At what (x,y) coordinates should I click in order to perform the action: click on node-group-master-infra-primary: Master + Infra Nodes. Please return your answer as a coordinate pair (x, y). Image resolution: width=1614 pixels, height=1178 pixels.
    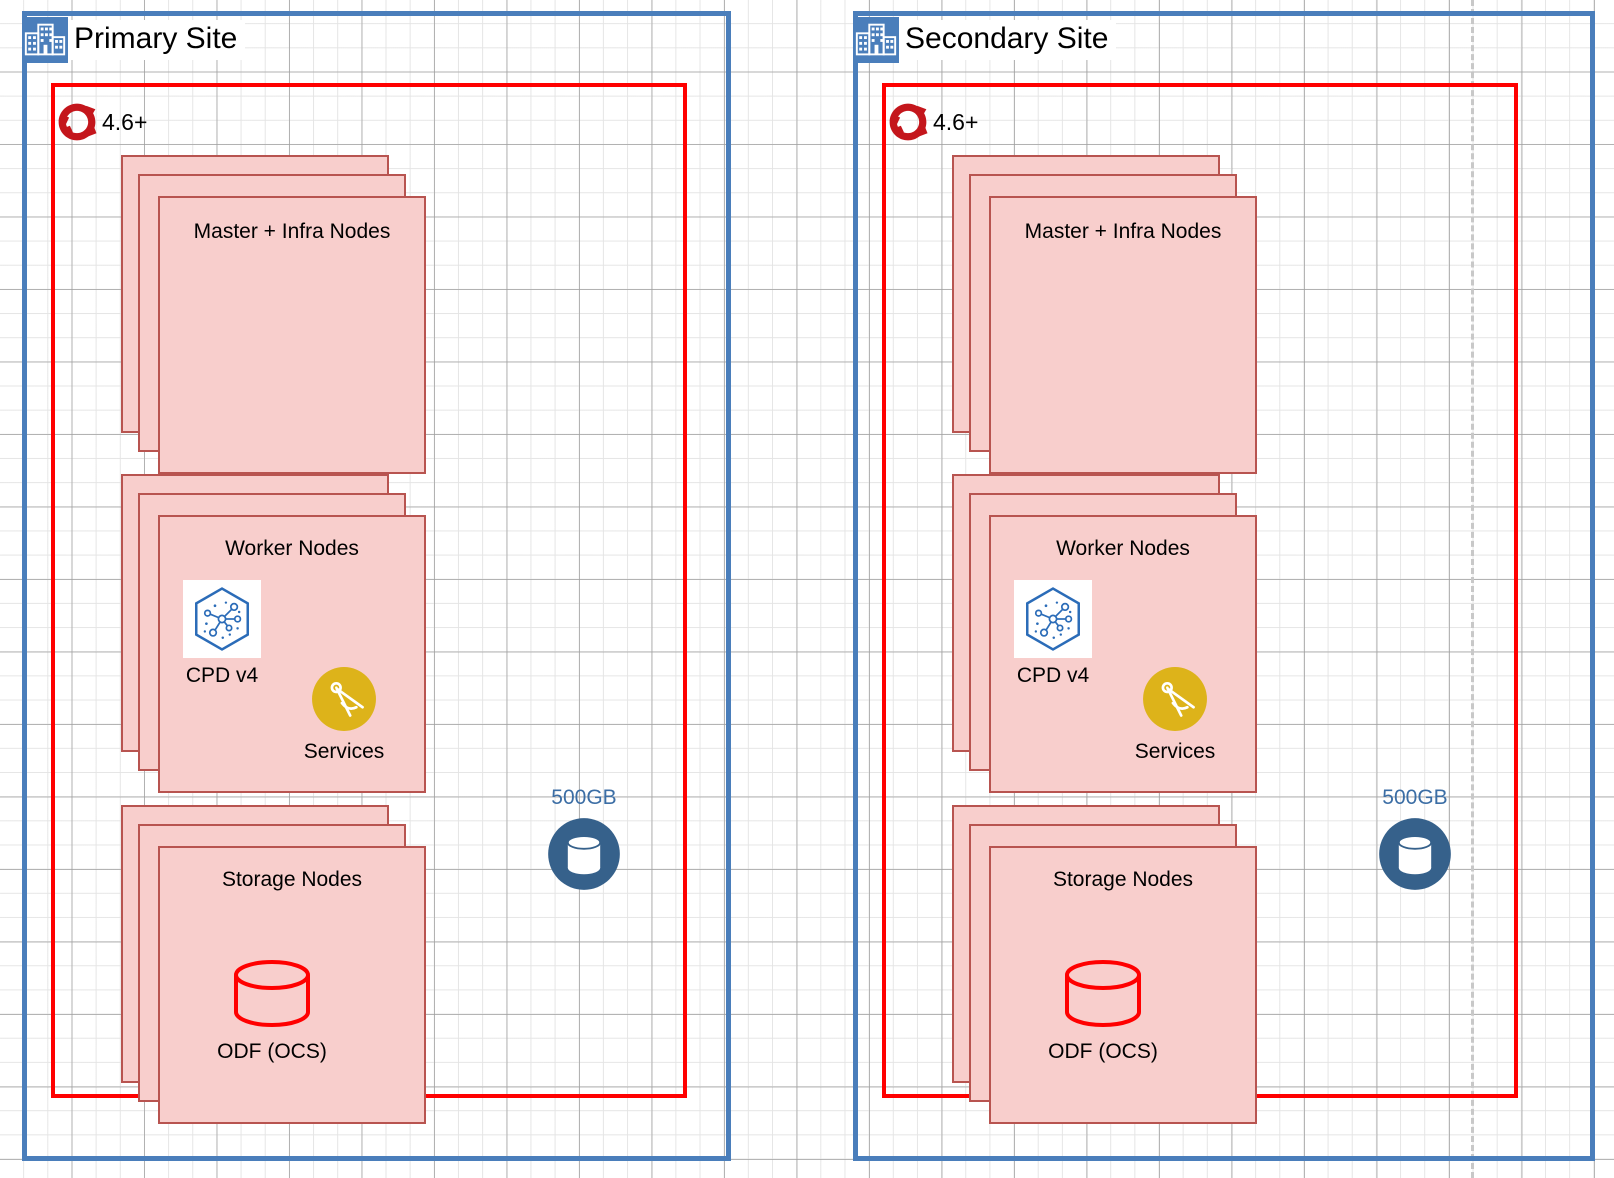
    Looking at the image, I should click on (276, 315).